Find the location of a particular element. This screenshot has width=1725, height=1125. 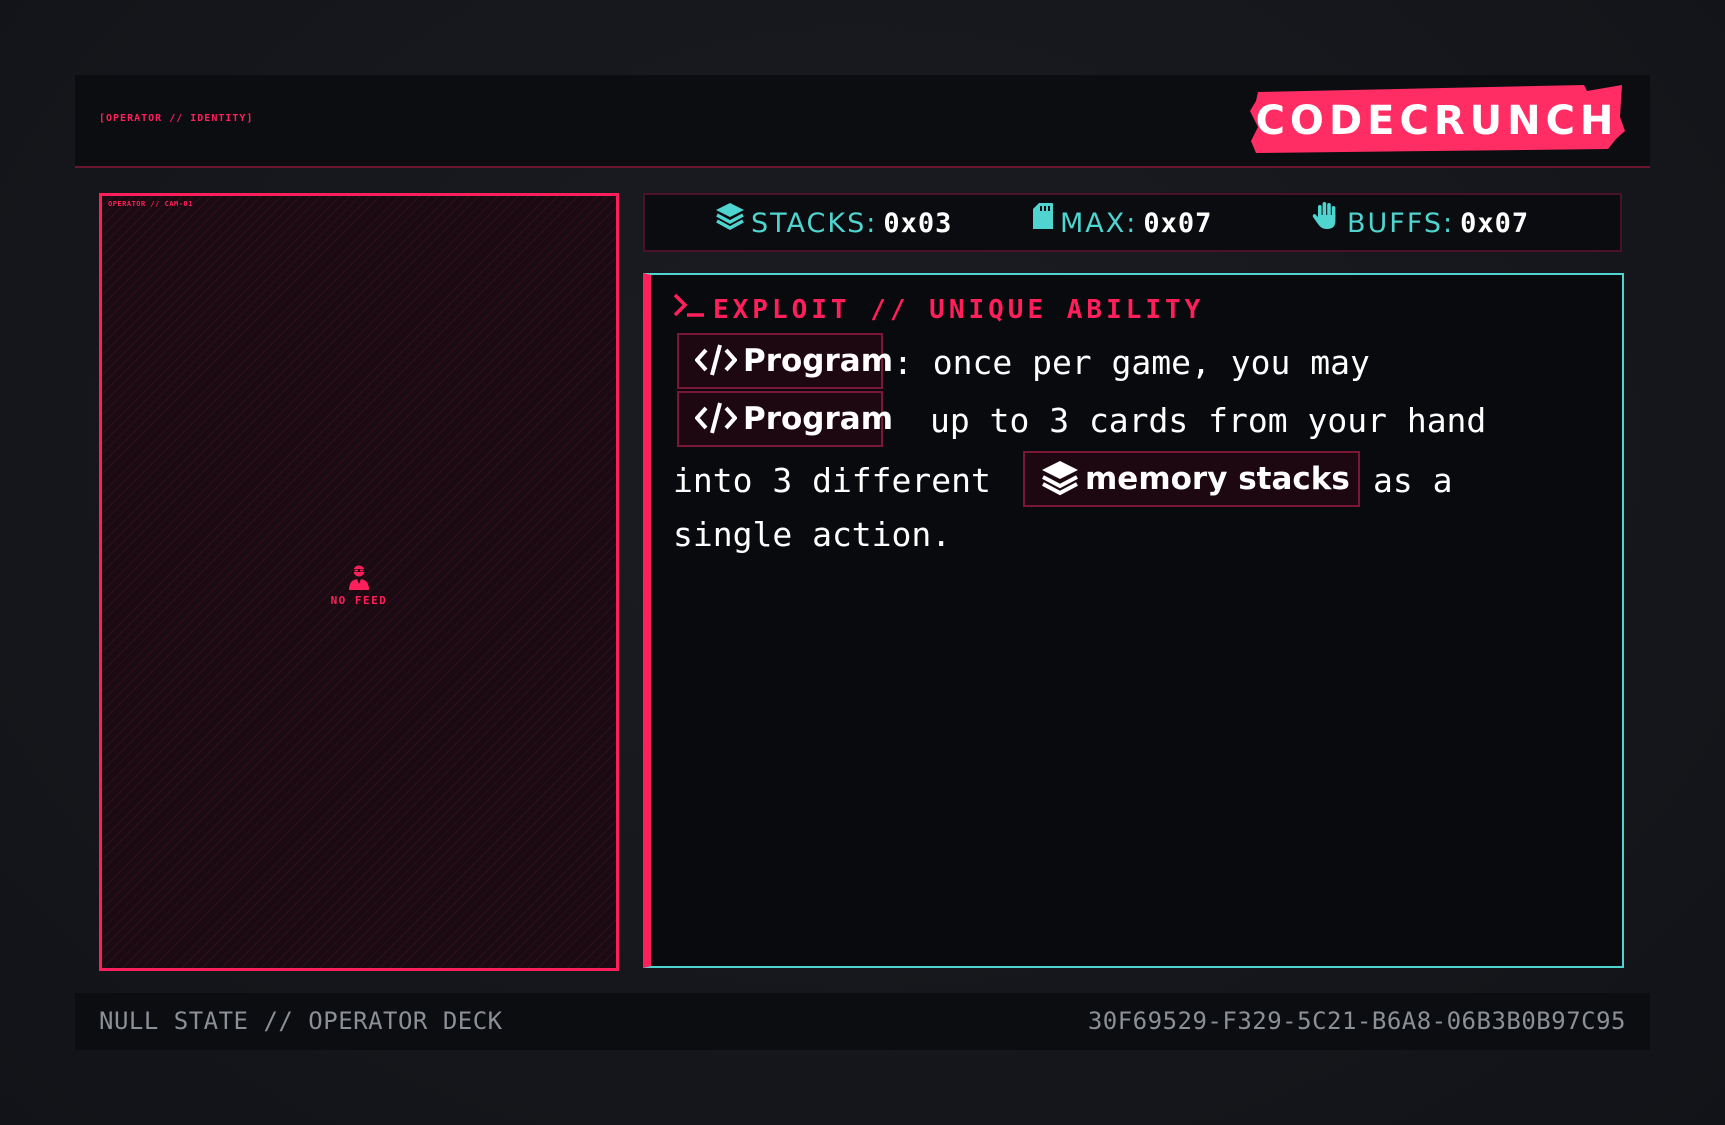

stat-stacks: STACKS: 0x03 is located at coordinates (833, 223).